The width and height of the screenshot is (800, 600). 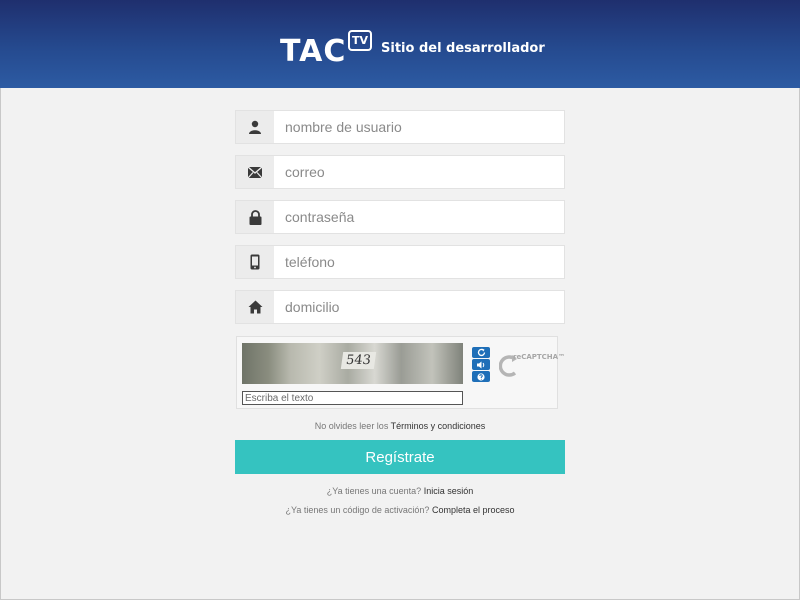 I want to click on logo-badge: TV, so click(x=360, y=40).